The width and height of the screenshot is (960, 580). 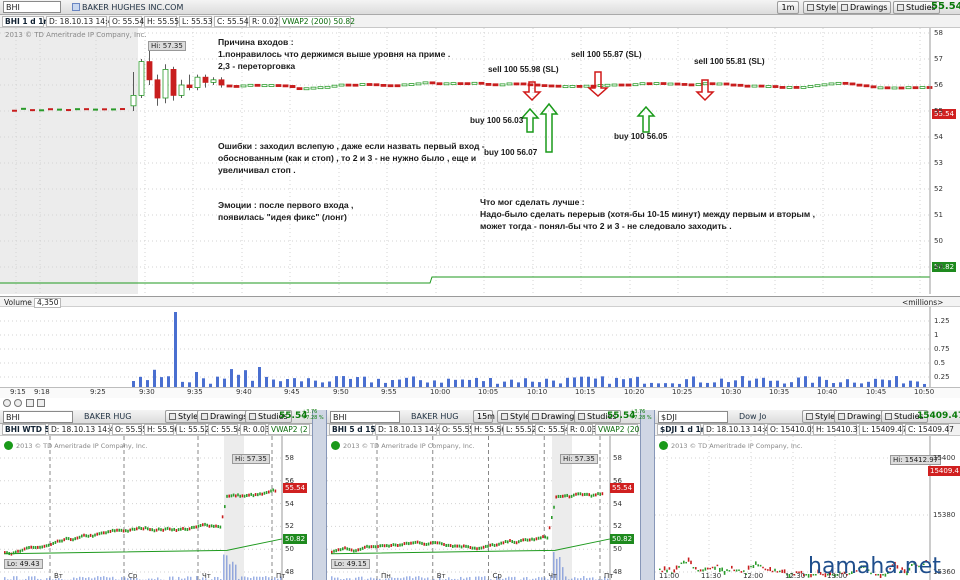 I want to click on zoom-out-icon, so click(x=7, y=403).